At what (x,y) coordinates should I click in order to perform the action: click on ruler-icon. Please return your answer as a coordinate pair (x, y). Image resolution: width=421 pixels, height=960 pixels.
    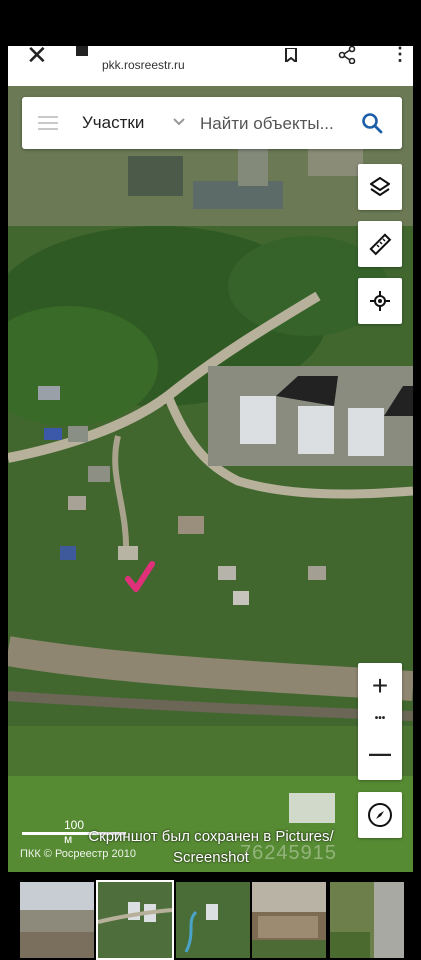
    Looking at the image, I should click on (380, 244).